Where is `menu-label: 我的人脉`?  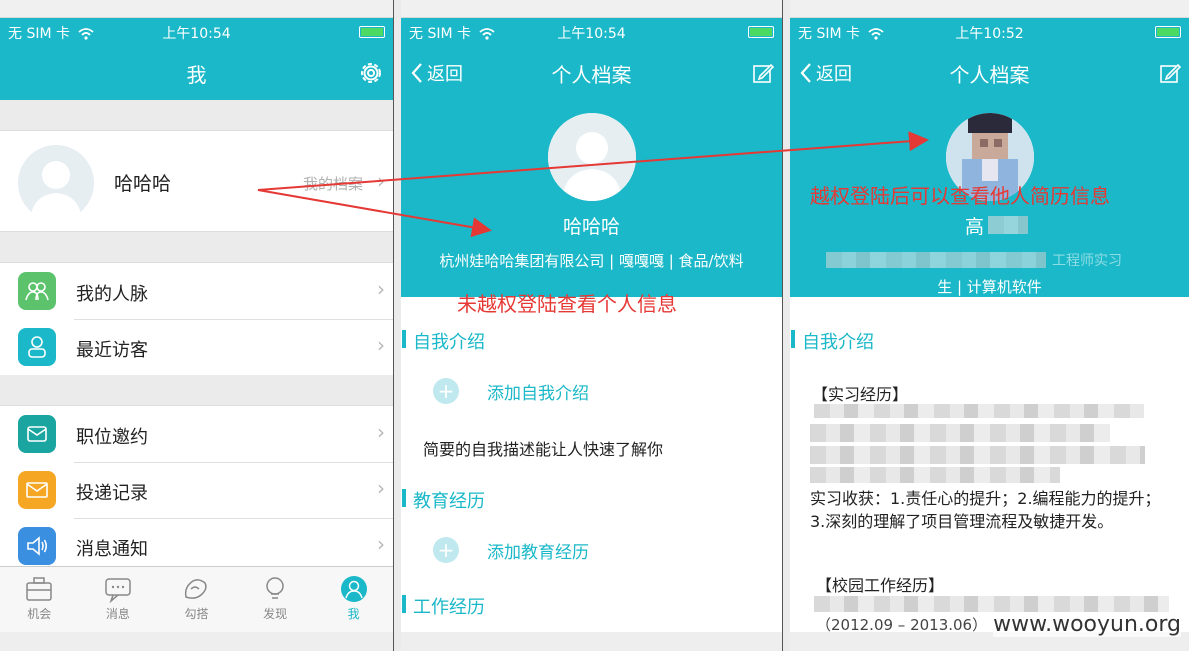 menu-label: 我的人脉 is located at coordinates (112, 294).